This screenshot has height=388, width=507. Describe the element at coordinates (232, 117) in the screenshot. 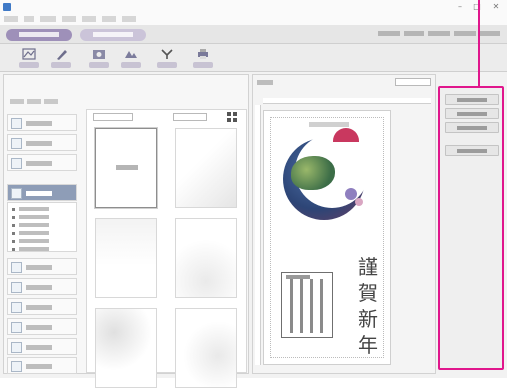

I see `grid-view-icon` at that location.